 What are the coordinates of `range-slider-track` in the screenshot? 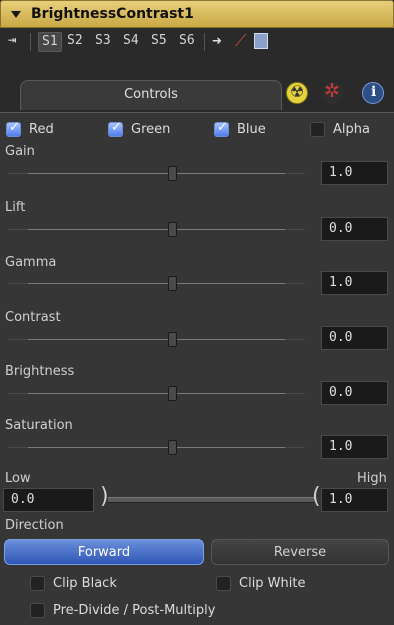 It's located at (211, 500).